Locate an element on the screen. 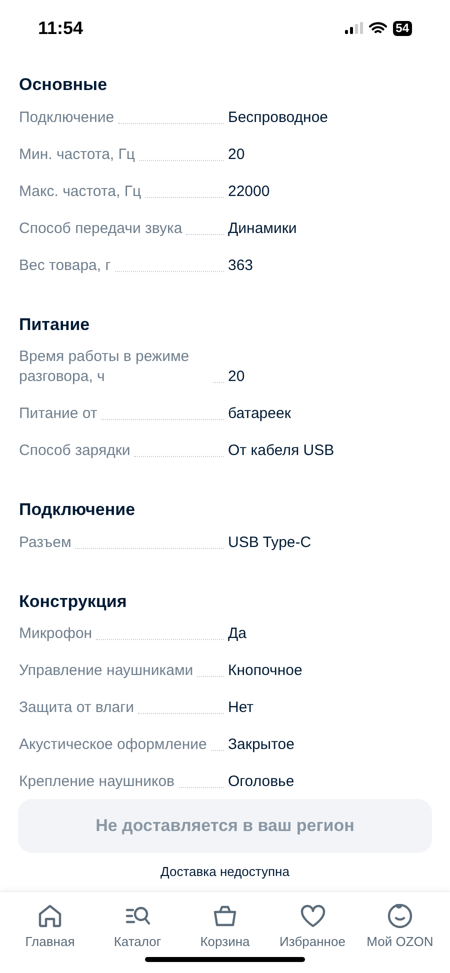  spec-label: Крепление наушников is located at coordinates (97, 782).